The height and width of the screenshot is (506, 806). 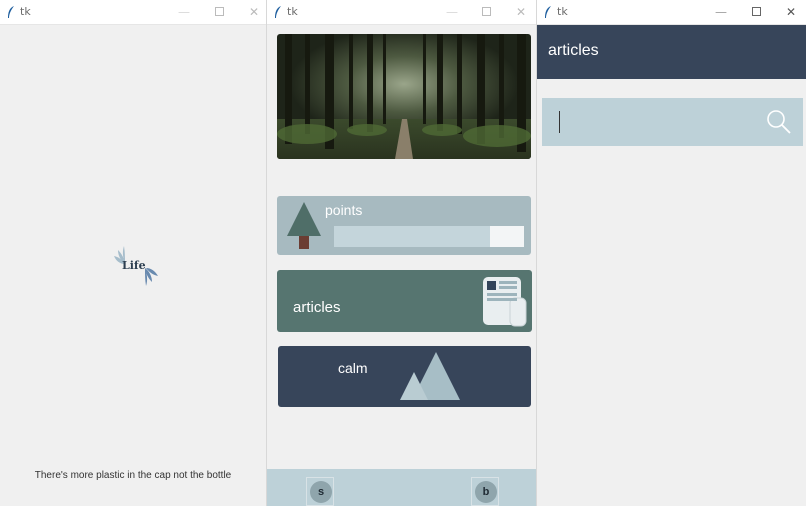 I want to click on points-label: points, so click(x=344, y=210).